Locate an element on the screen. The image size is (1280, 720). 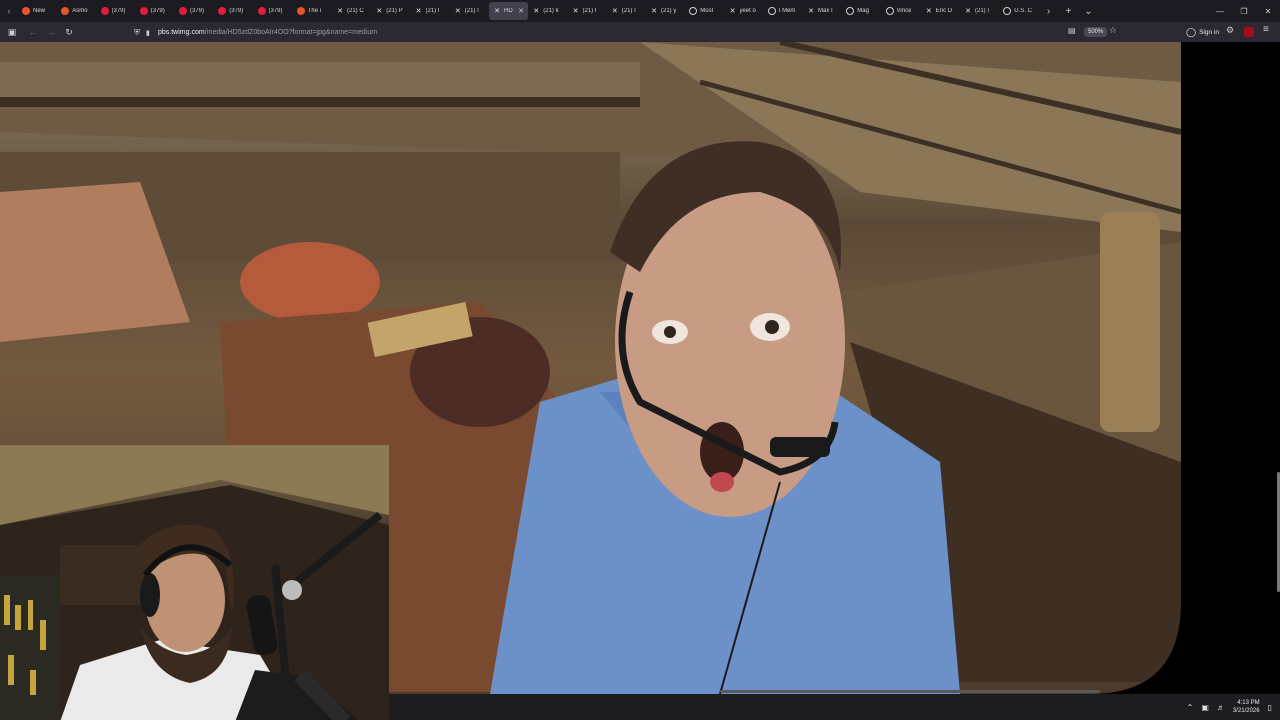
tab-14: ✕ (21) I is located at coordinates (587, 11).